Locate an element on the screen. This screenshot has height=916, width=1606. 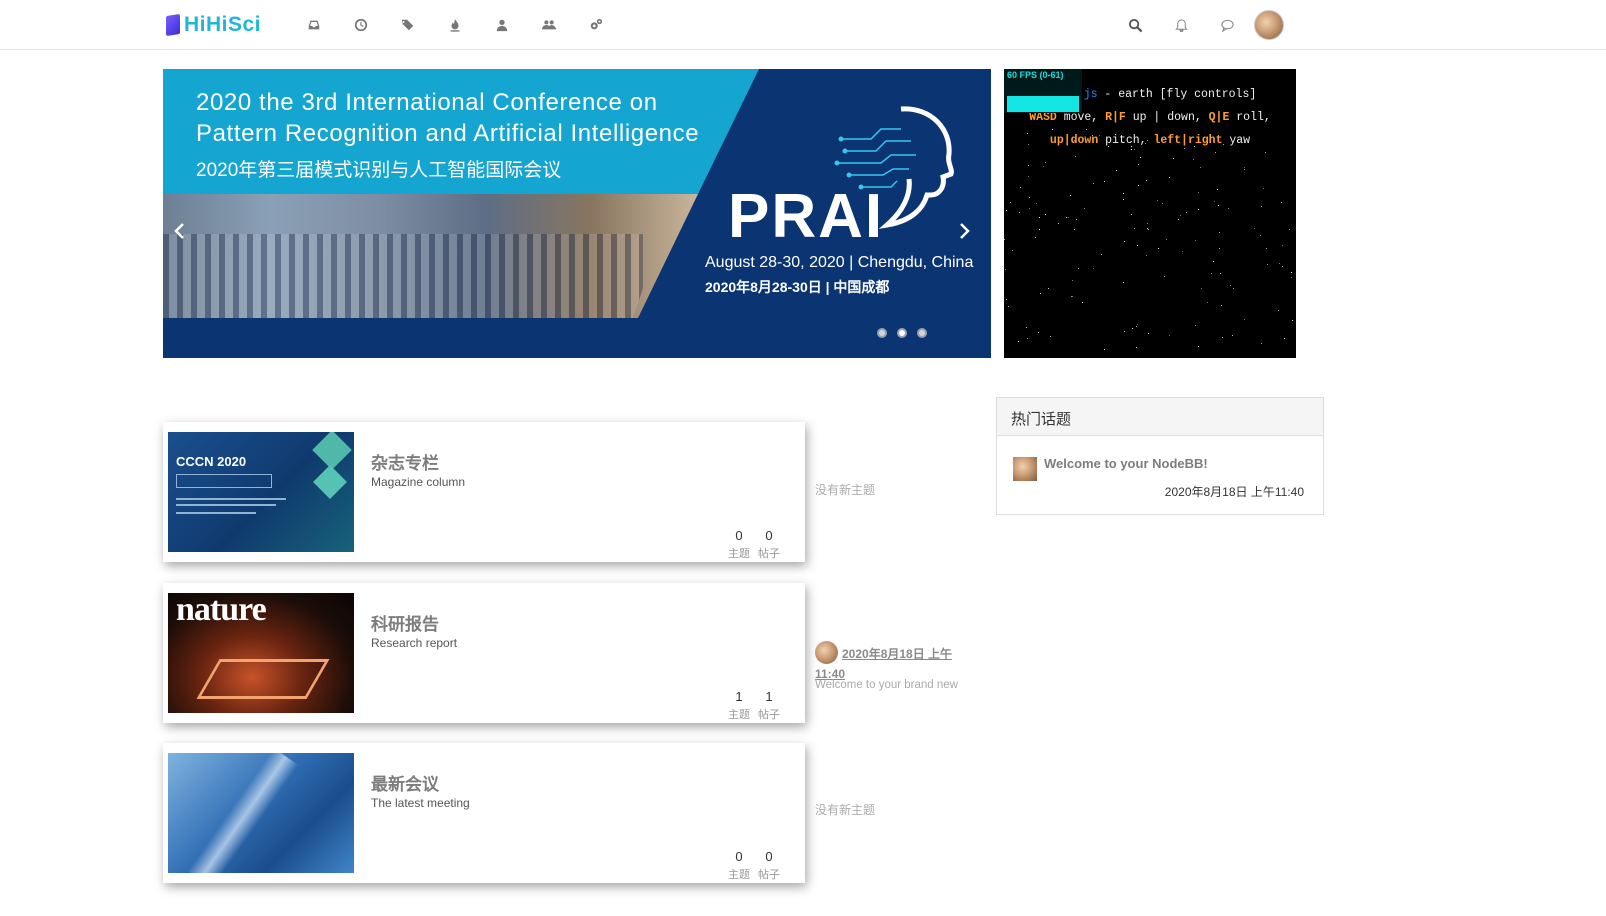
gears-icon is located at coordinates (595, 25).